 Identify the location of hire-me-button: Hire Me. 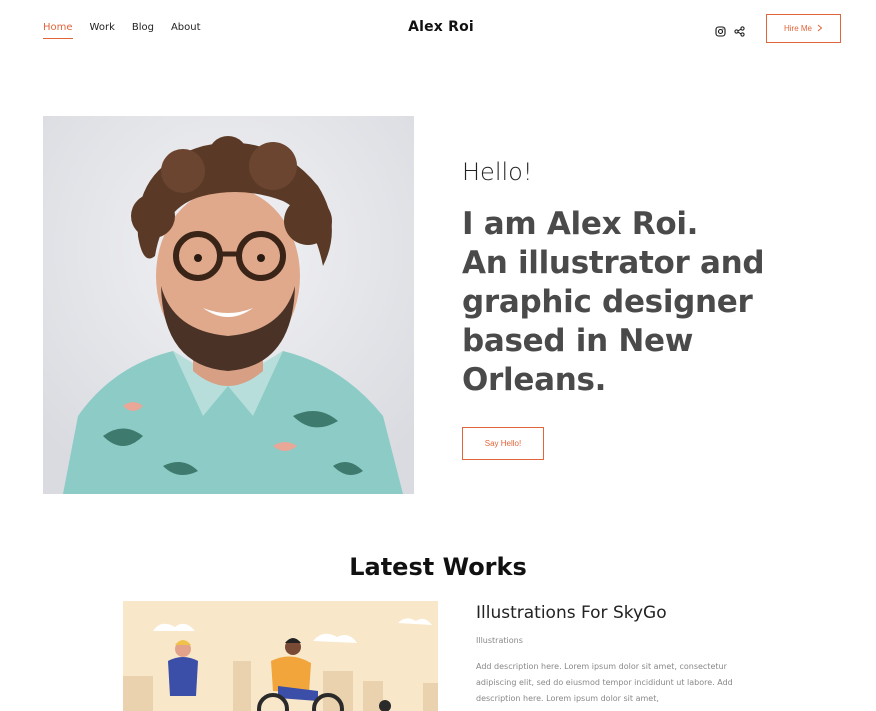
(803, 28).